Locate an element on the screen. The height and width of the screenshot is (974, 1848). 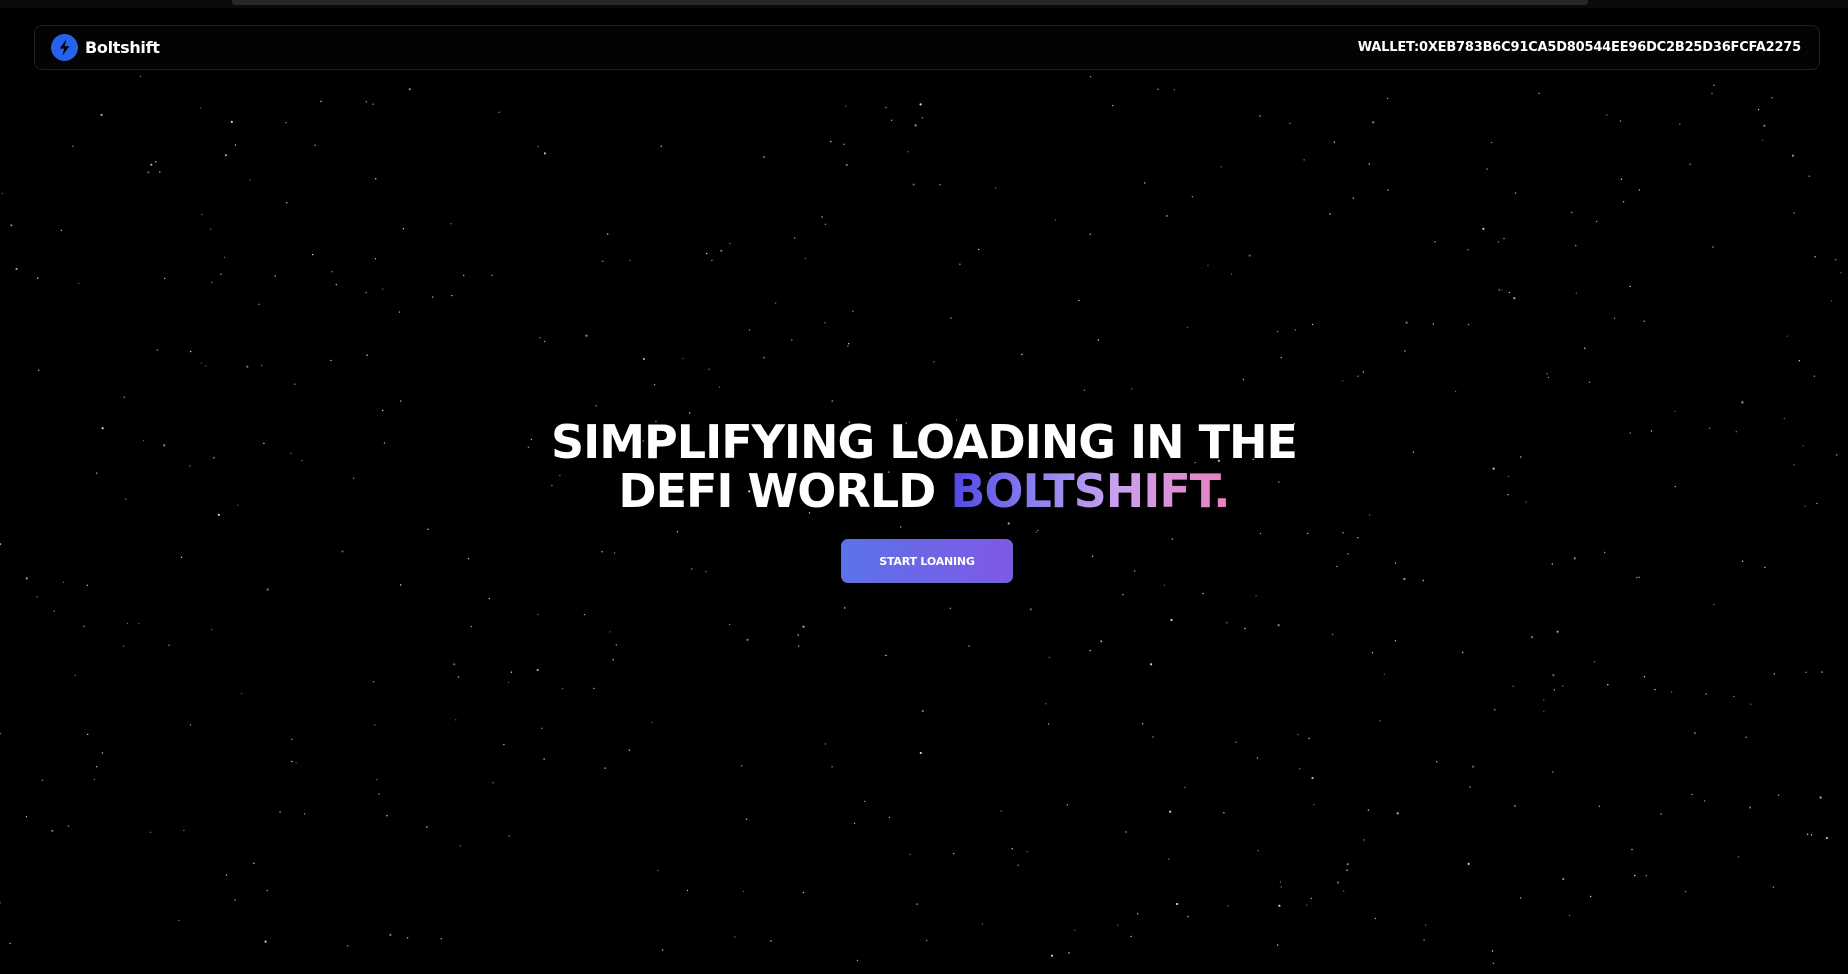
brand-link: Boltshift is located at coordinates (105, 47).